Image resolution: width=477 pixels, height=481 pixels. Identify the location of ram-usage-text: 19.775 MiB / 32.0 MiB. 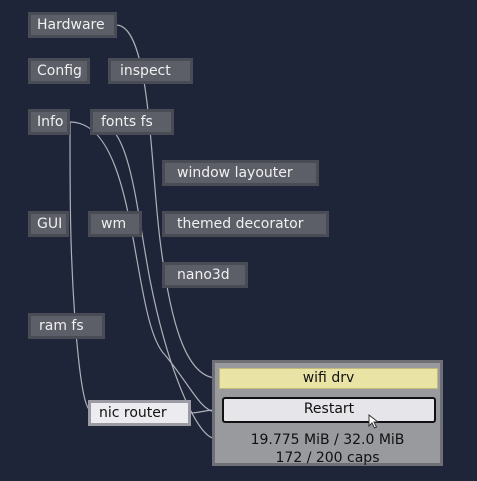
(327, 440).